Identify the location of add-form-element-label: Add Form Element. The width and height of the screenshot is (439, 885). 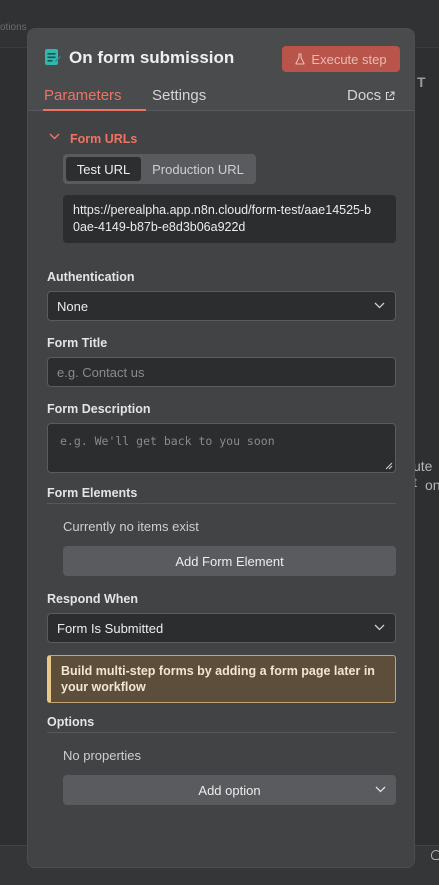
(229, 561).